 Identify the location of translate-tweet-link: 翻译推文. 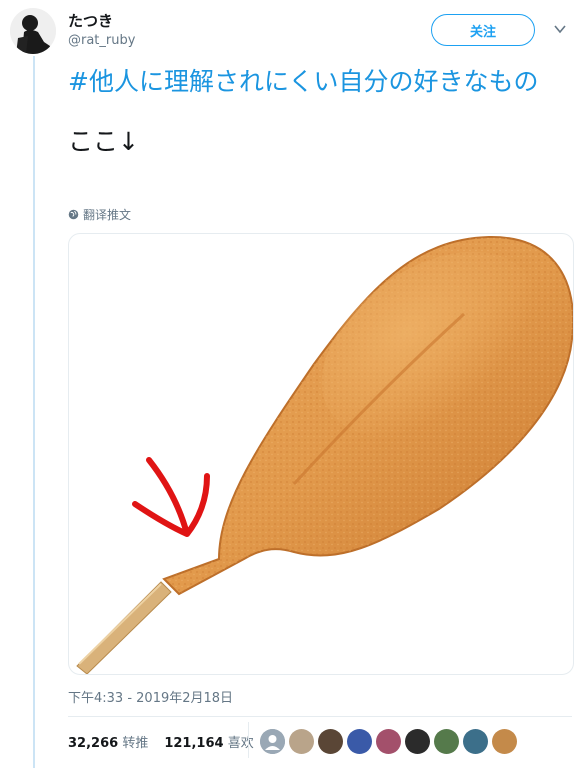
(99, 214).